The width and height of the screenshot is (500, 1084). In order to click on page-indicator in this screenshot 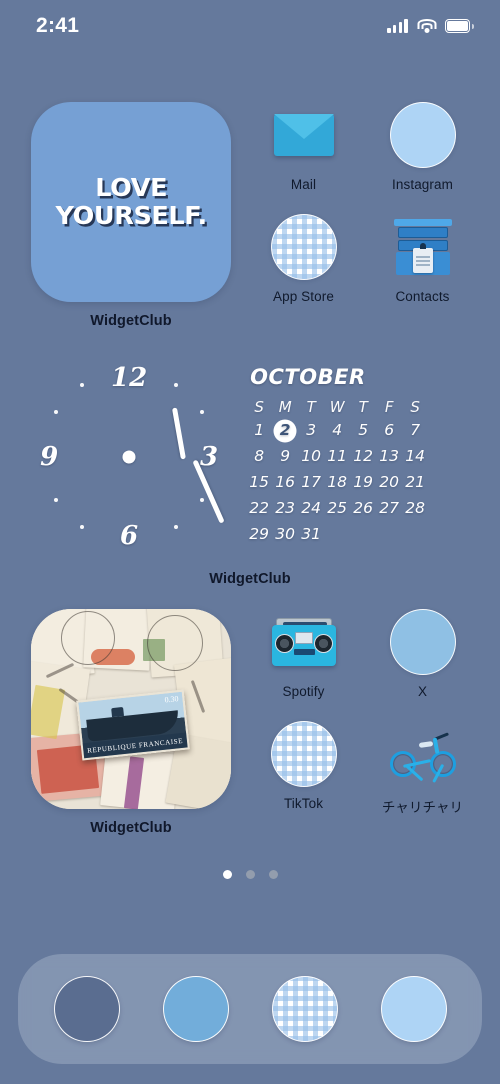, I will do `click(250, 874)`.